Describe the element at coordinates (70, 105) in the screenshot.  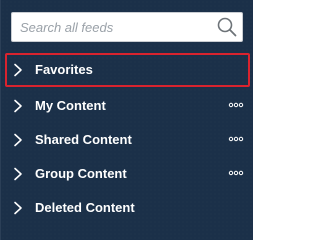
I see `nav-item-label: My Content` at that location.